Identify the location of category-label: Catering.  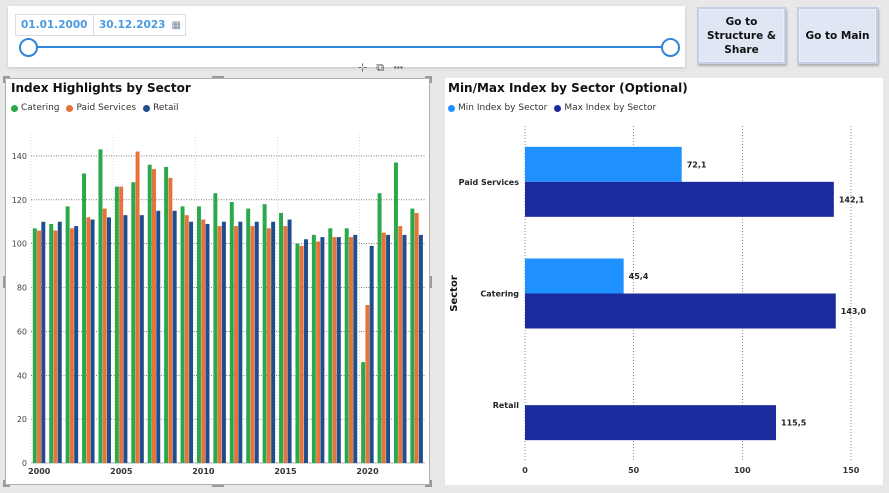
(499, 294).